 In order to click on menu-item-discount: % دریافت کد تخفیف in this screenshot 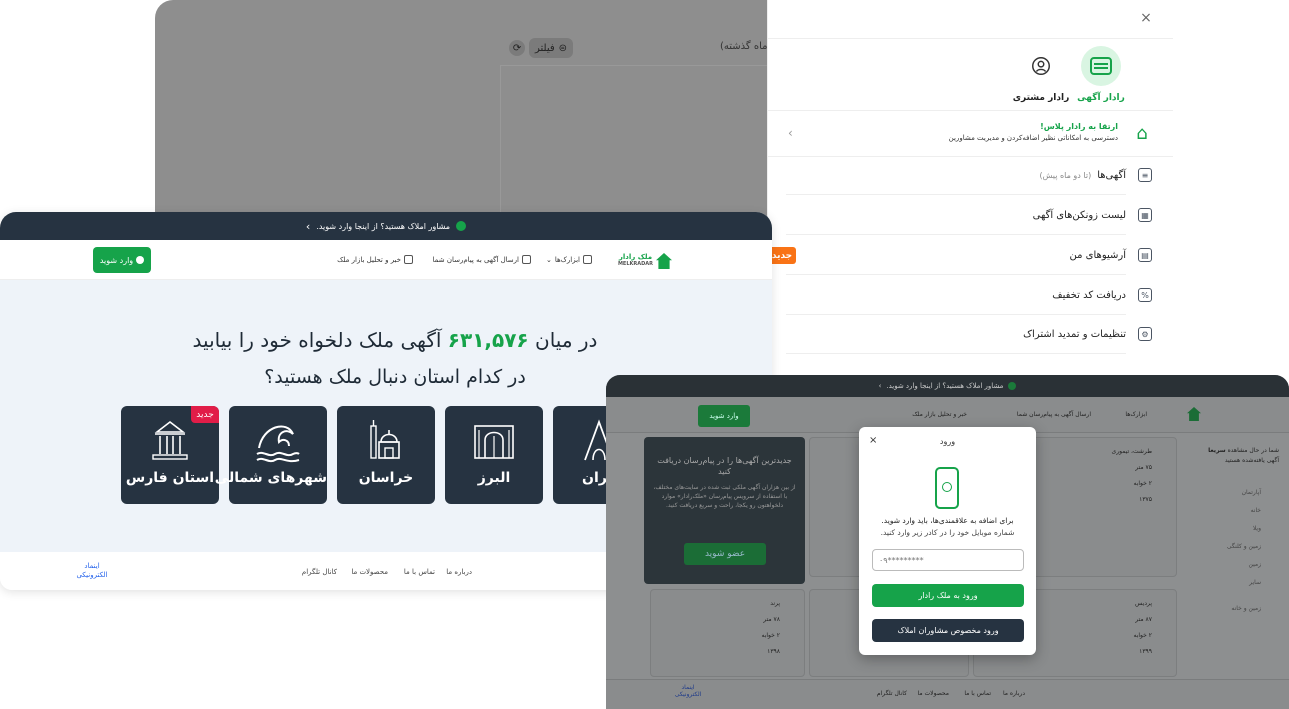, I will do `click(969, 295)`.